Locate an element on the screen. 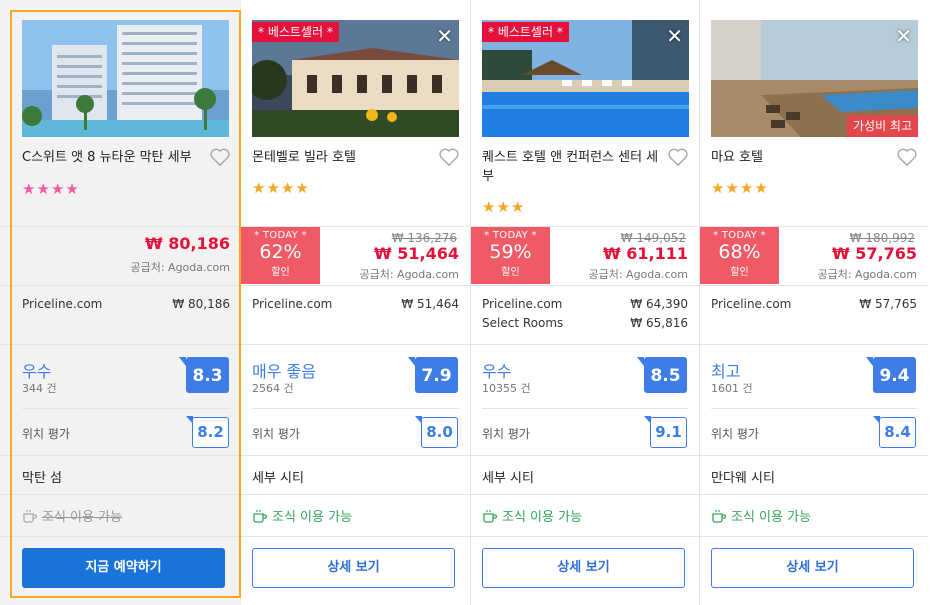  city: 만다웨 시티 is located at coordinates (743, 478).